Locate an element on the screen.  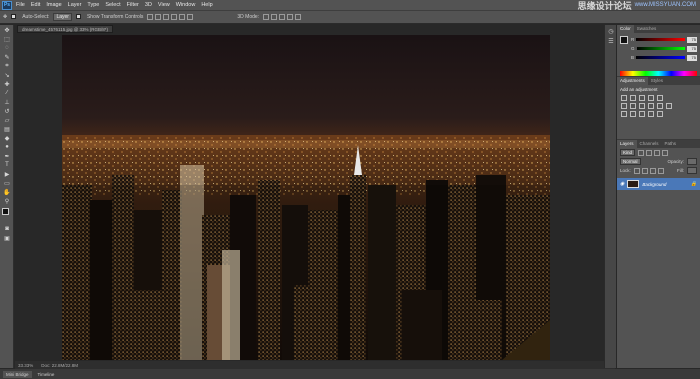
gradient-map-icon is located at coordinates (651, 114).